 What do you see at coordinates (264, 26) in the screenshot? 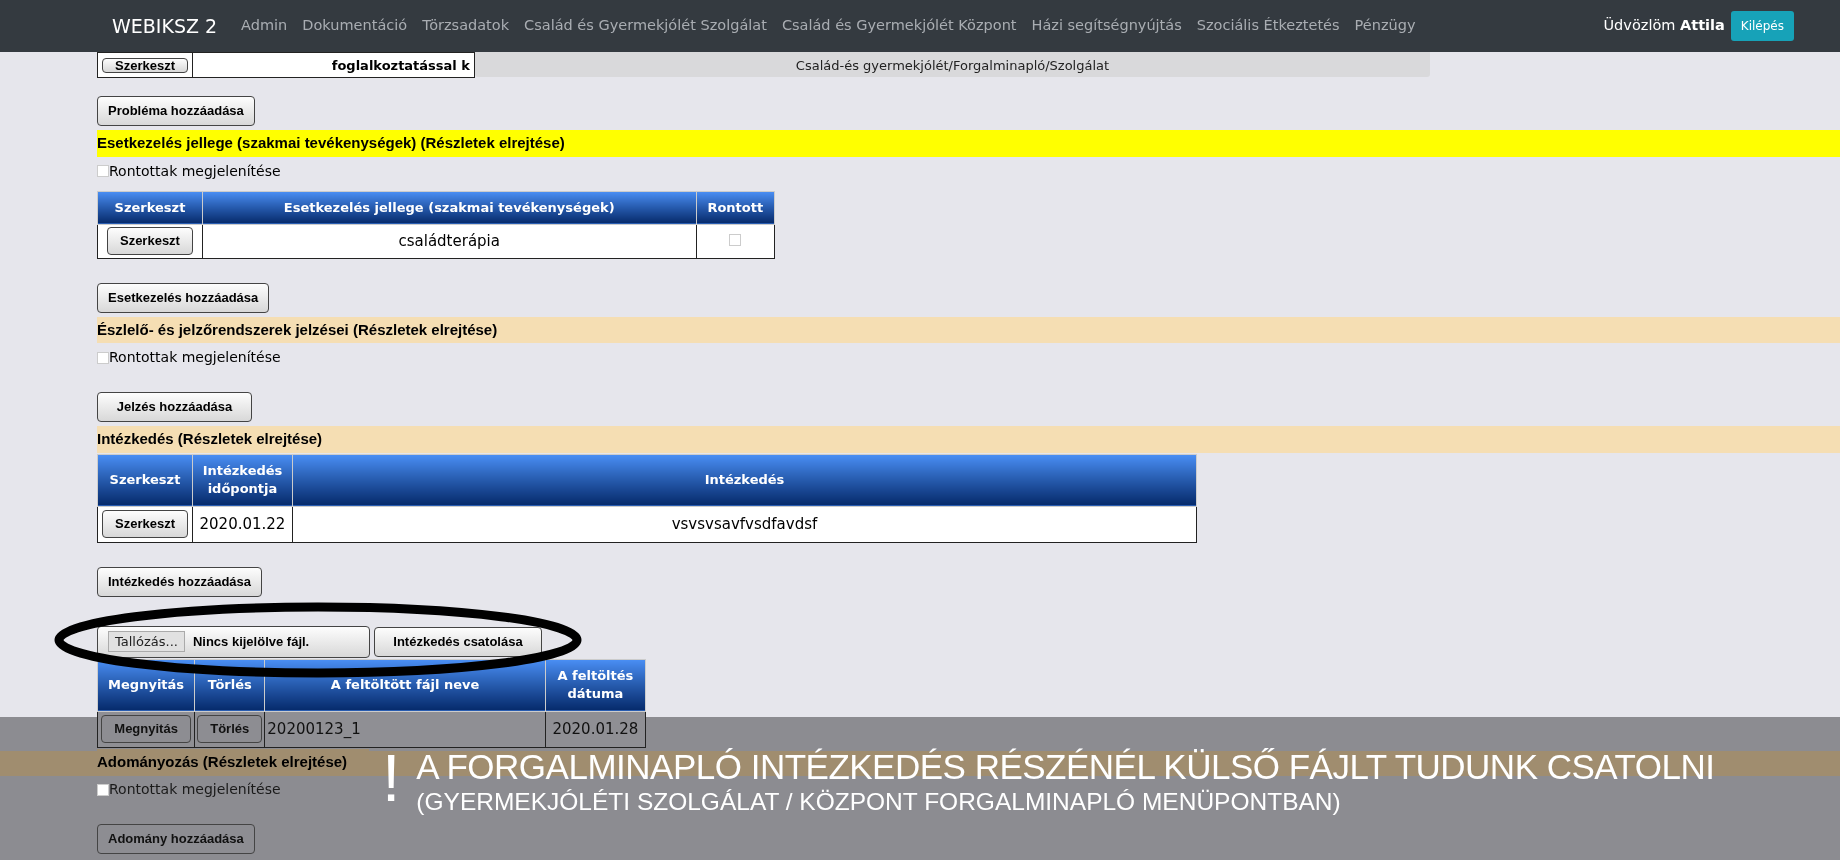
I see `nav-link: Admin` at bounding box center [264, 26].